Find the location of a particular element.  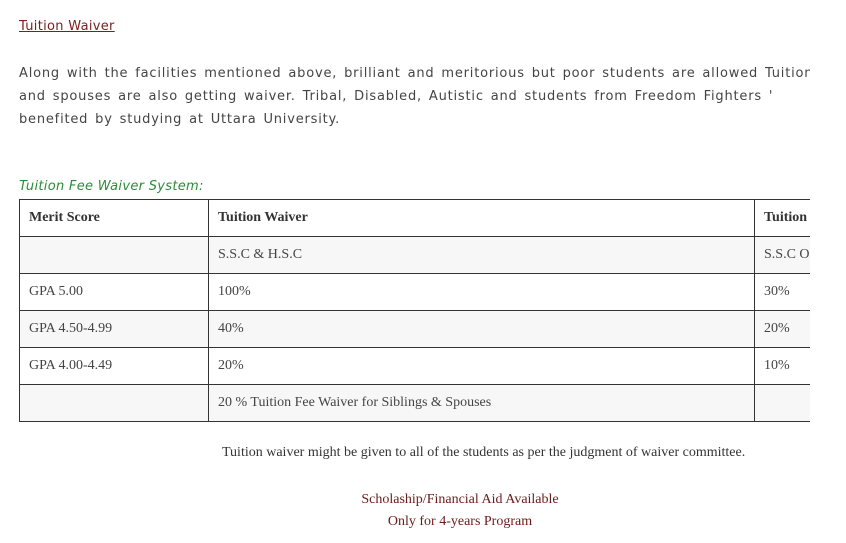

table-row: GPA 4.00-4.49 20% 10% is located at coordinates (414, 366).